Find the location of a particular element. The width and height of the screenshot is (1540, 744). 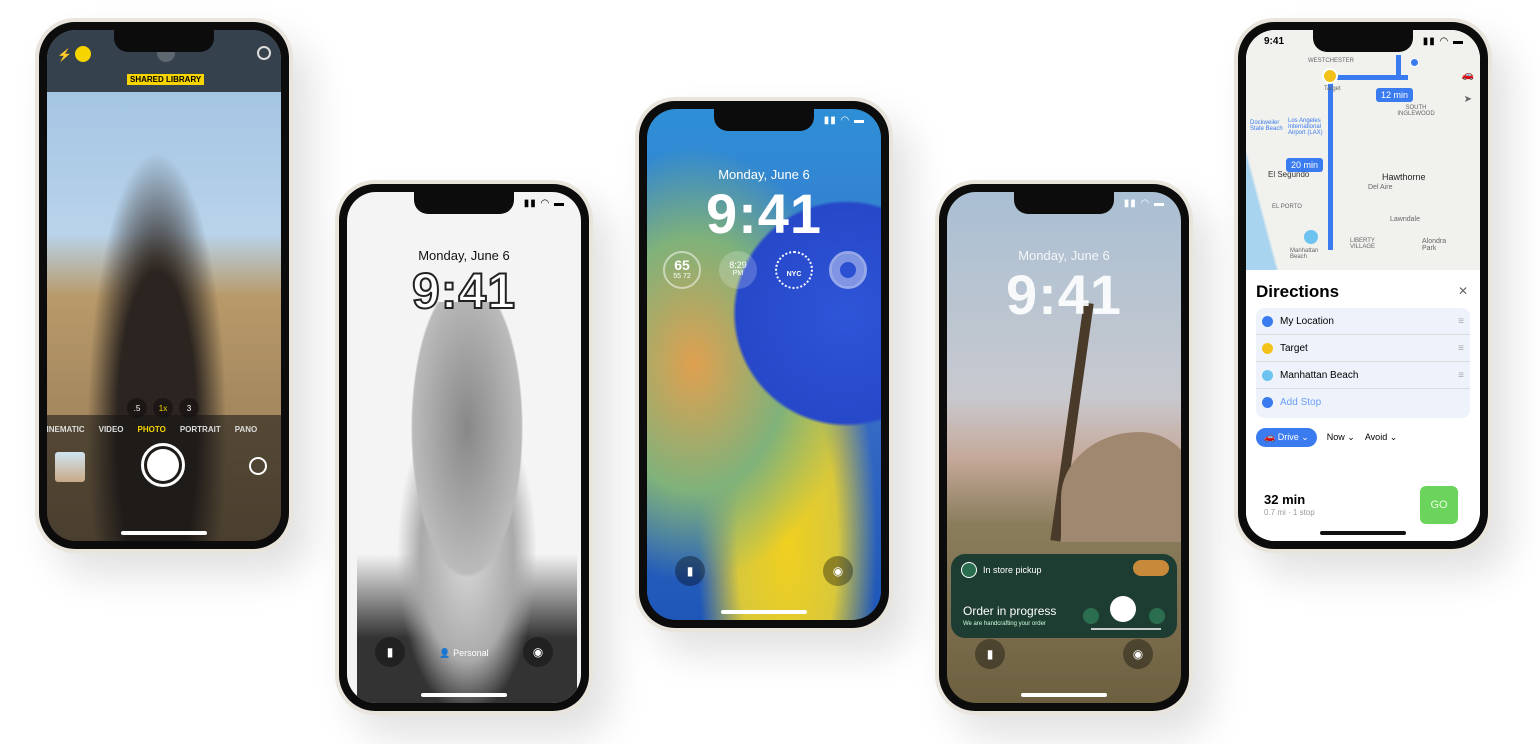

mode-pano: PANO is located at coordinates (246, 429).